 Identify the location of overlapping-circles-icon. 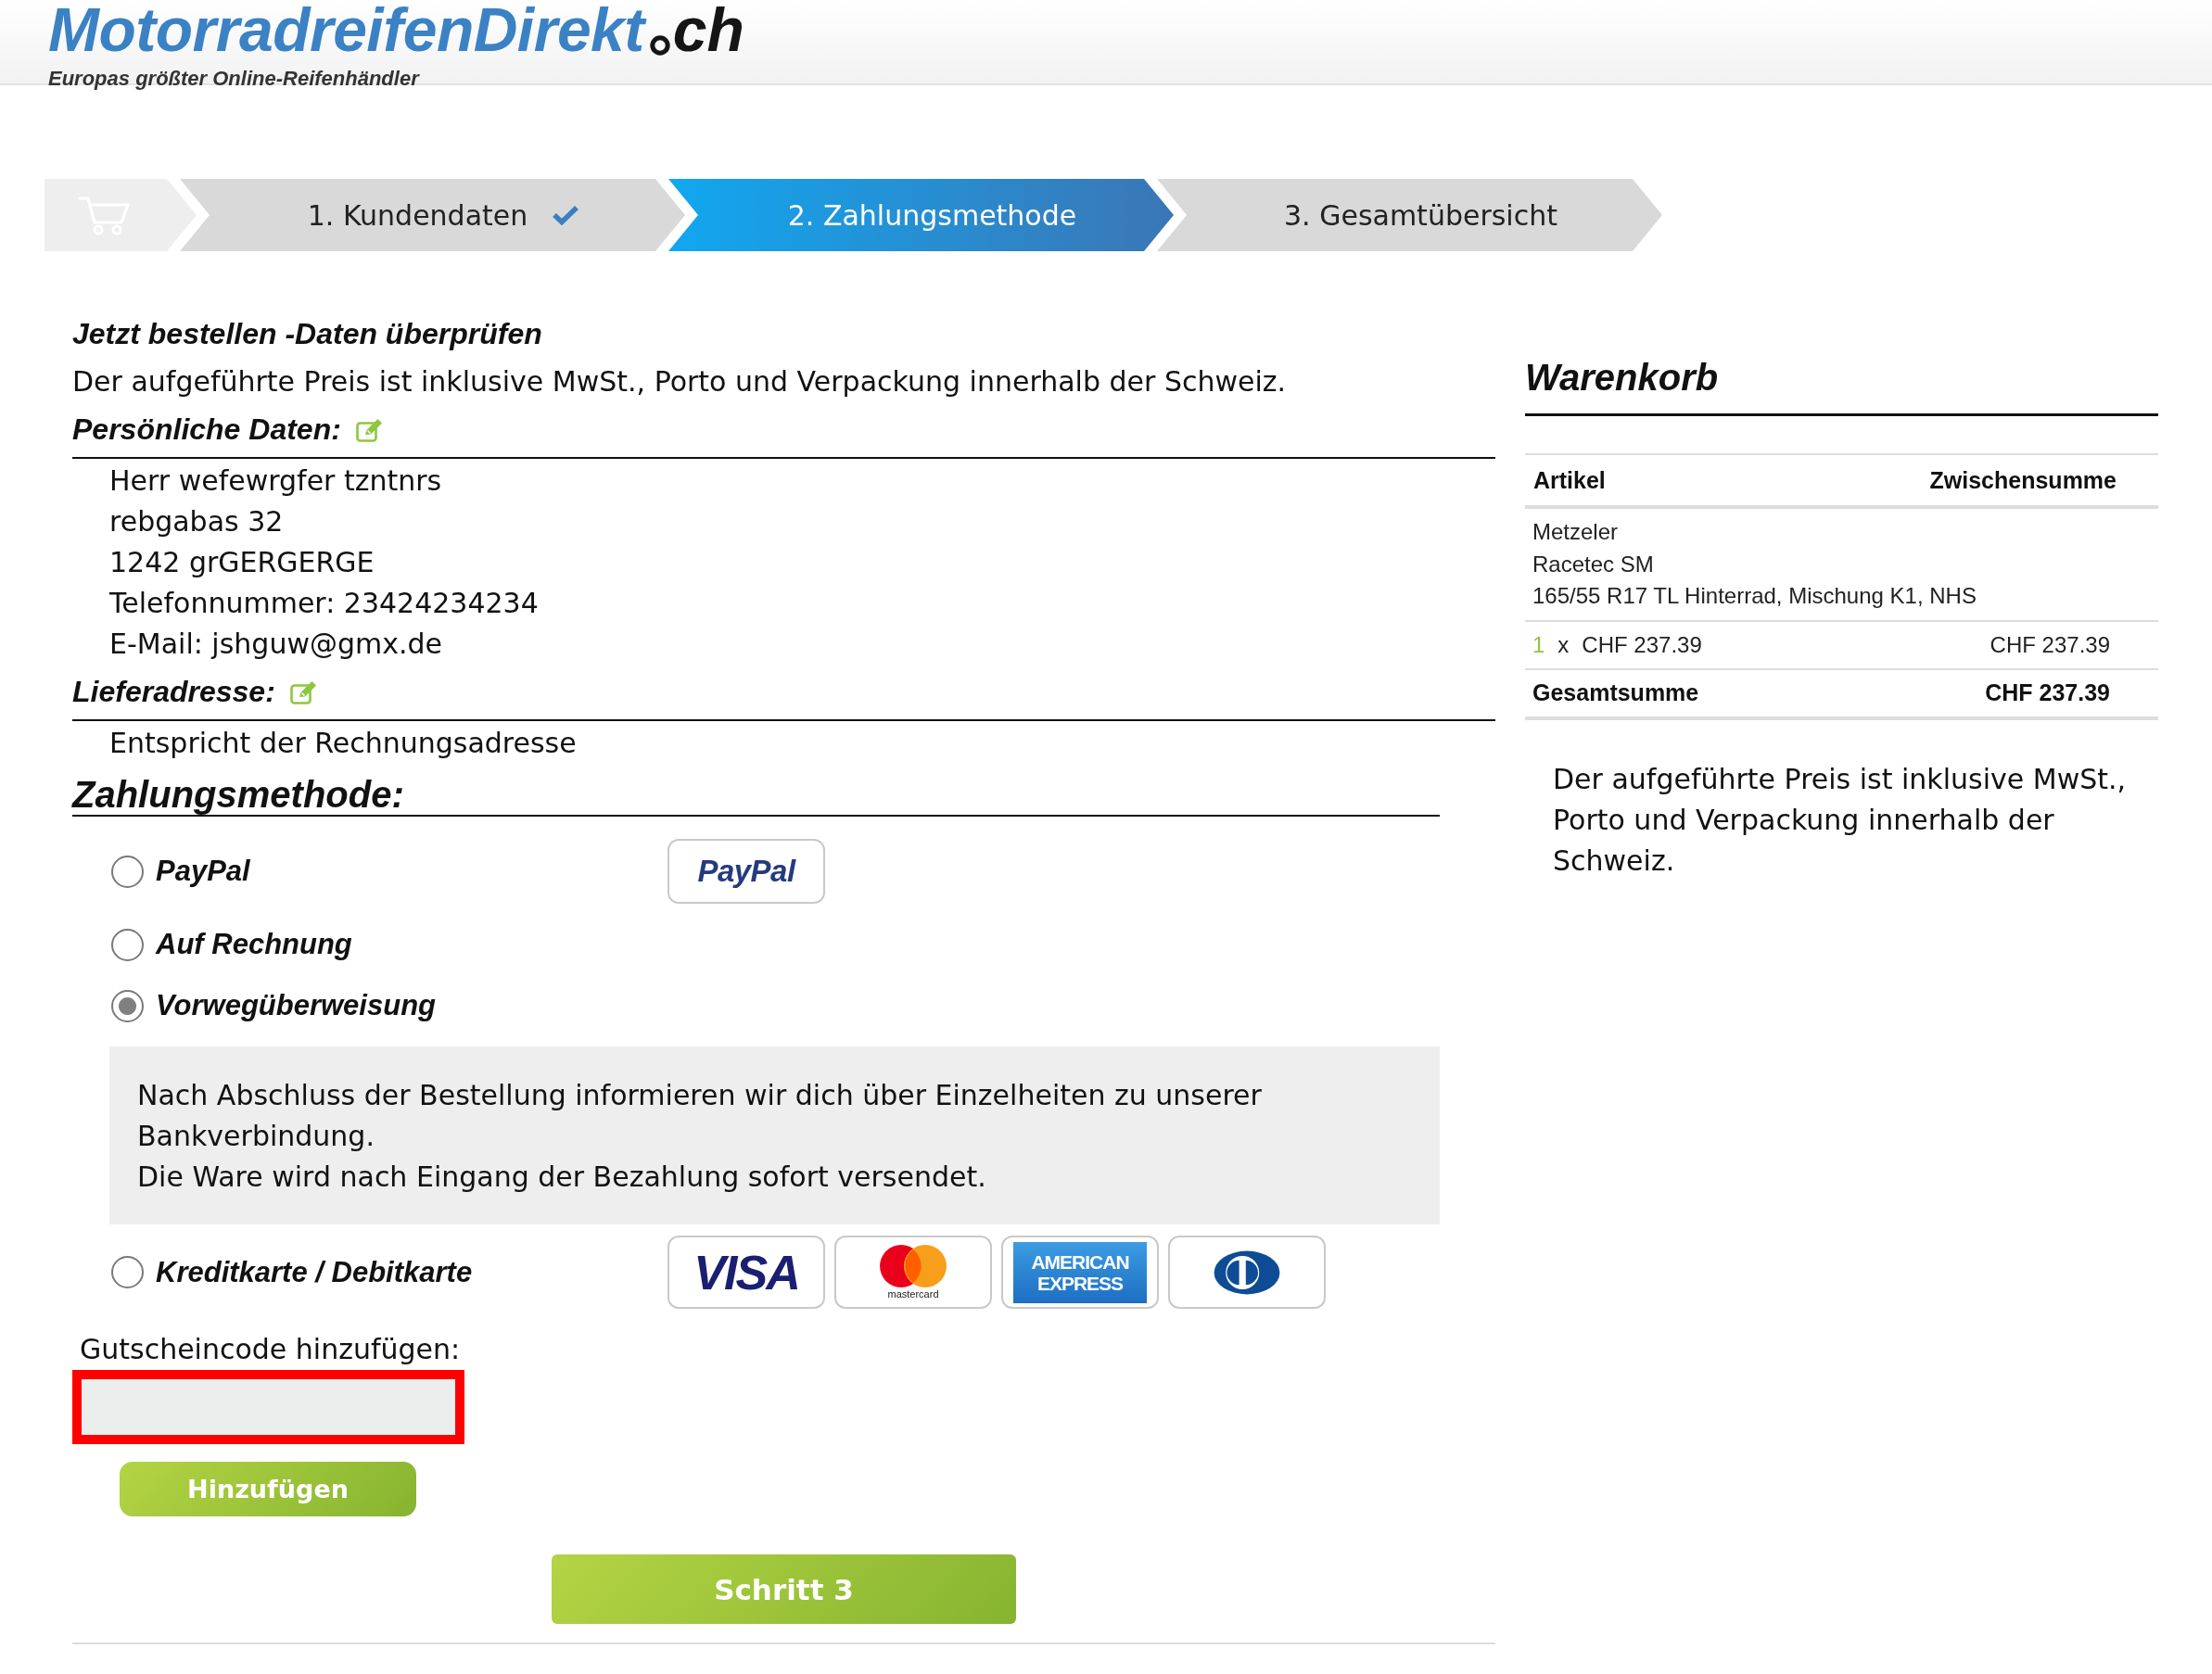
(913, 1266).